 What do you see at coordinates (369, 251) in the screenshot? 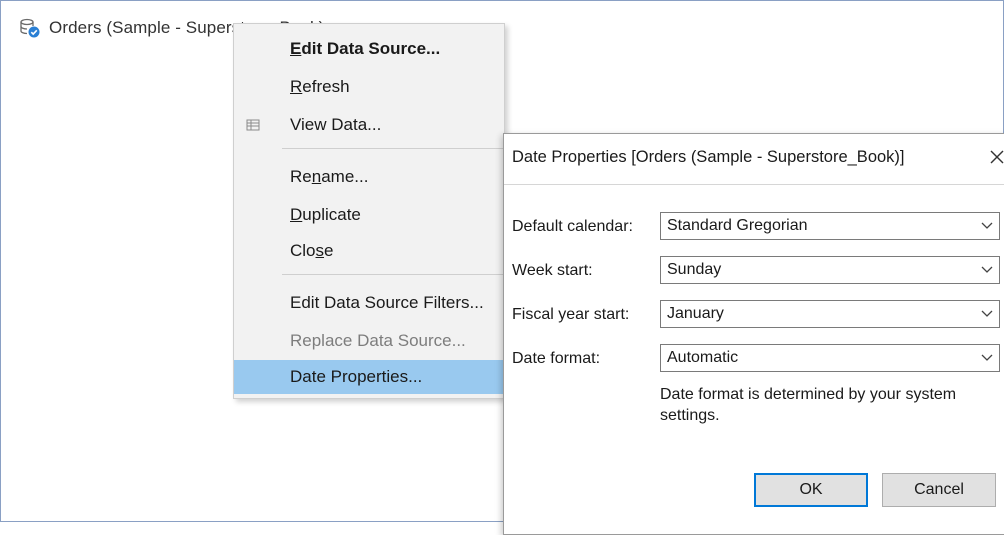
I see `menu-item-close: Close` at bounding box center [369, 251].